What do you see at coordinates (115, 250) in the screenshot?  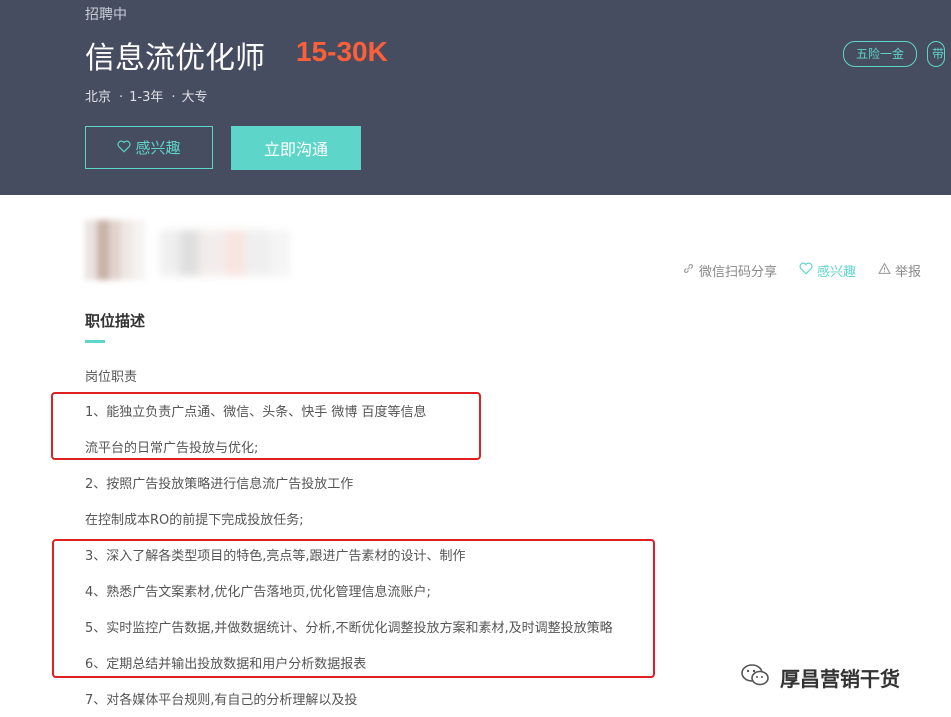 I see `recruiter-avatar` at bounding box center [115, 250].